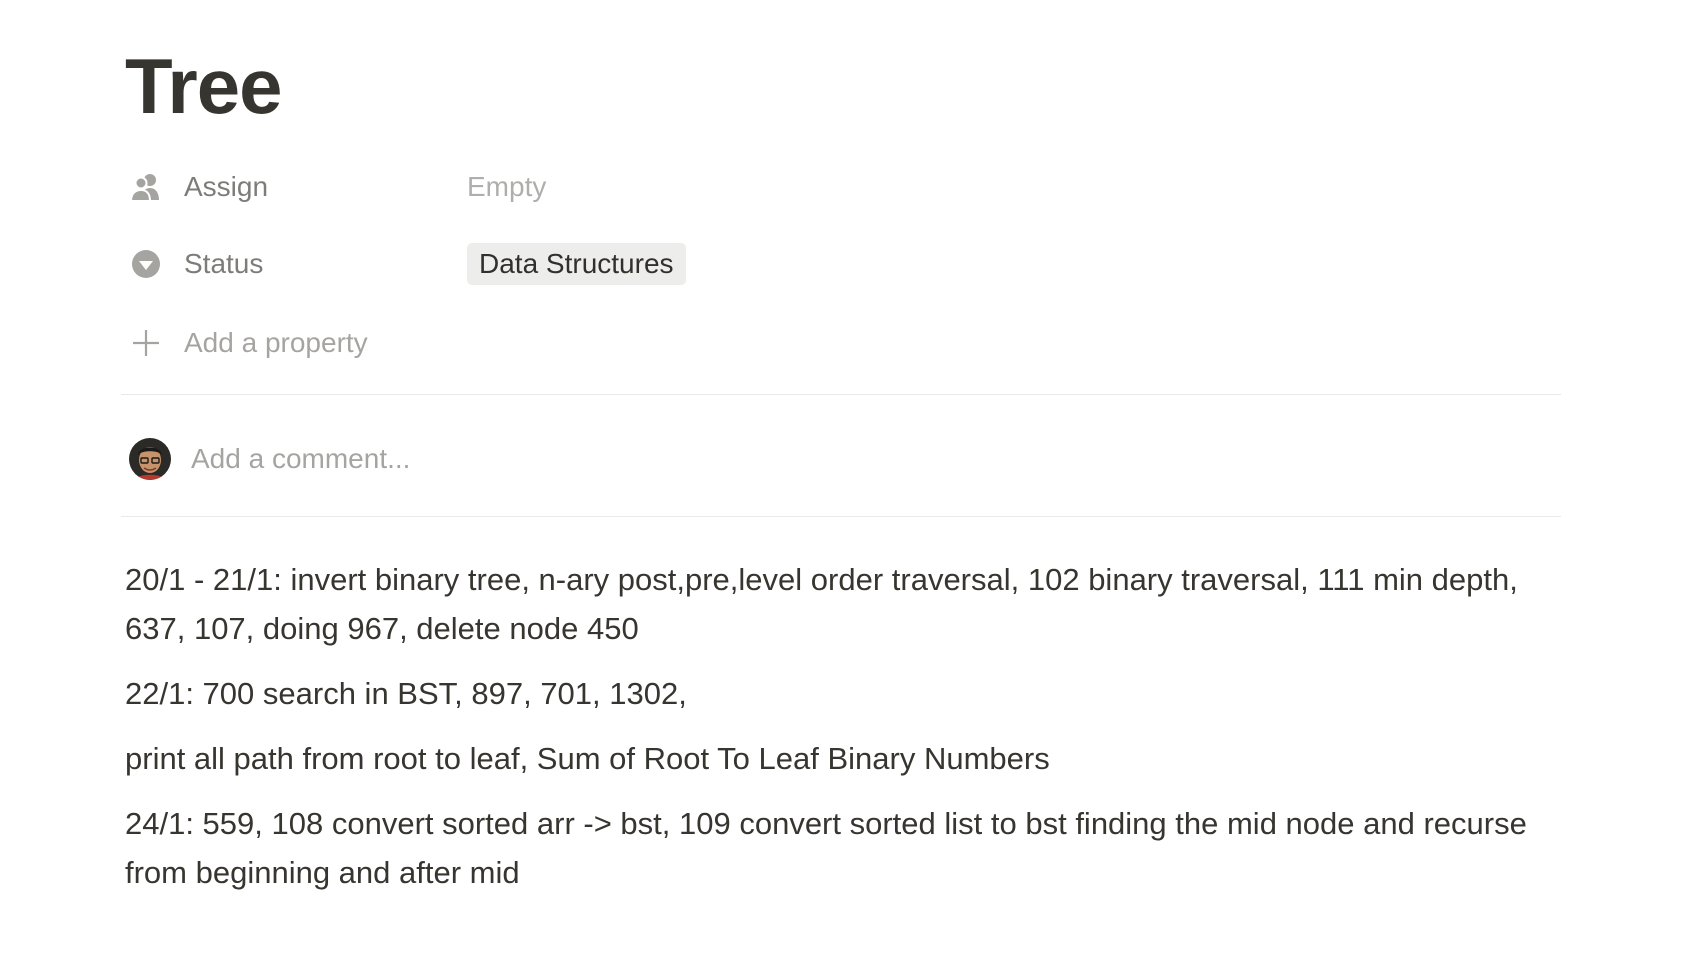 The image size is (1682, 976). What do you see at coordinates (294, 187) in the screenshot?
I see `property-name-assign: Assign` at bounding box center [294, 187].